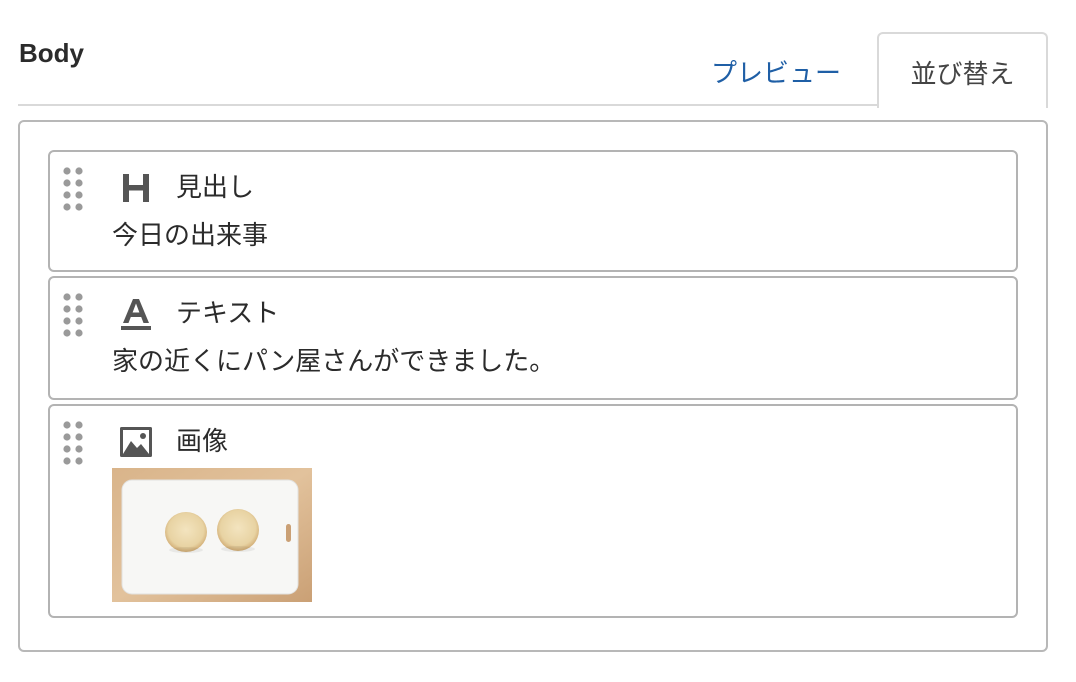 The image size is (1076, 682). I want to click on tabs-divider, so click(448, 105).